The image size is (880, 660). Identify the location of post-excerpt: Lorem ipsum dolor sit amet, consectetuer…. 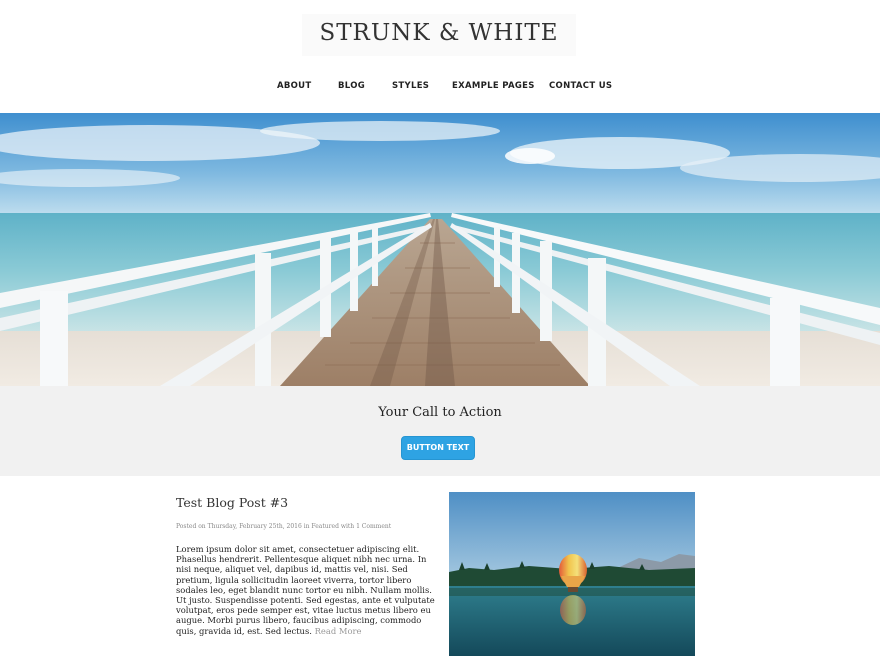
(307, 590).